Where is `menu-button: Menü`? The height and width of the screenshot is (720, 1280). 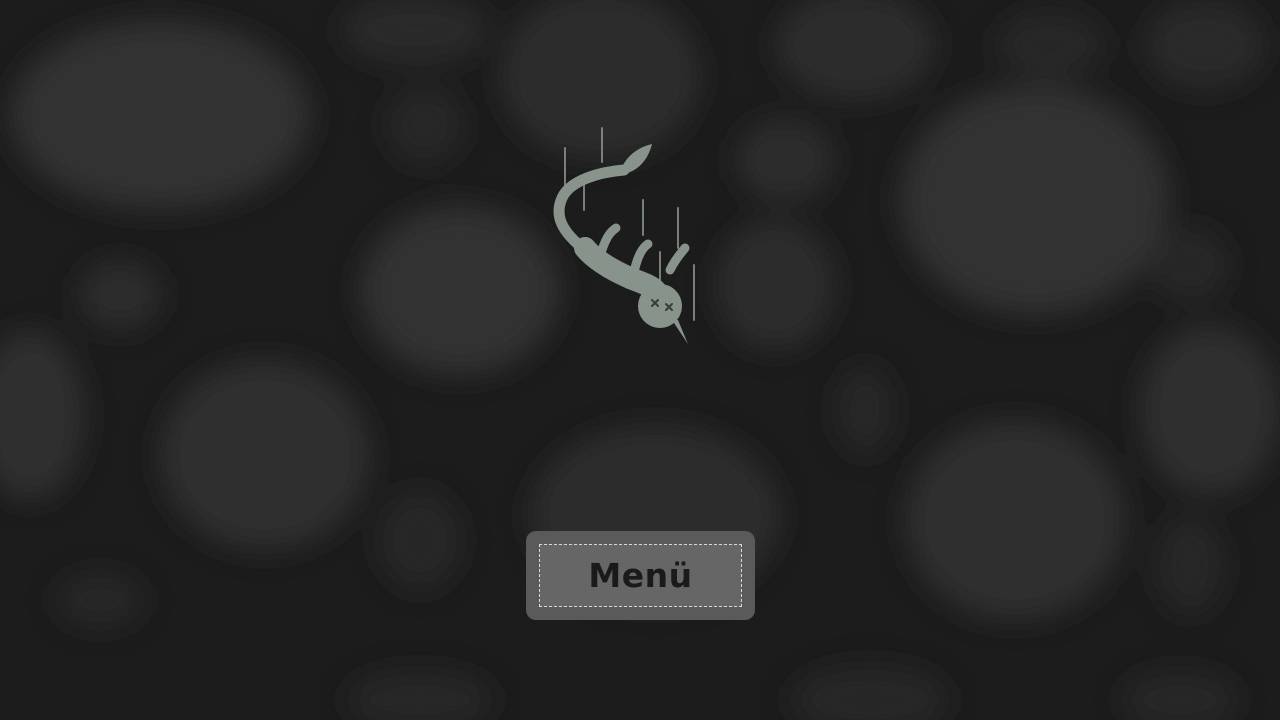
menu-button: Menü is located at coordinates (640, 575).